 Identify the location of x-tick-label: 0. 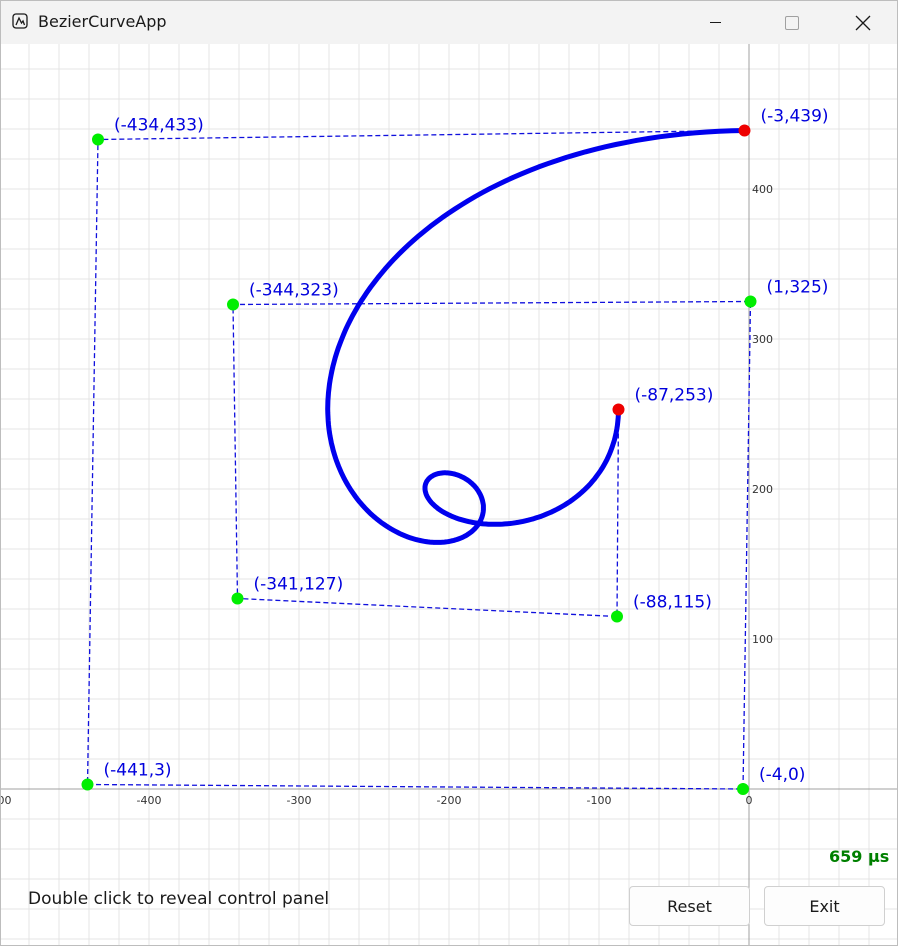
(749, 800).